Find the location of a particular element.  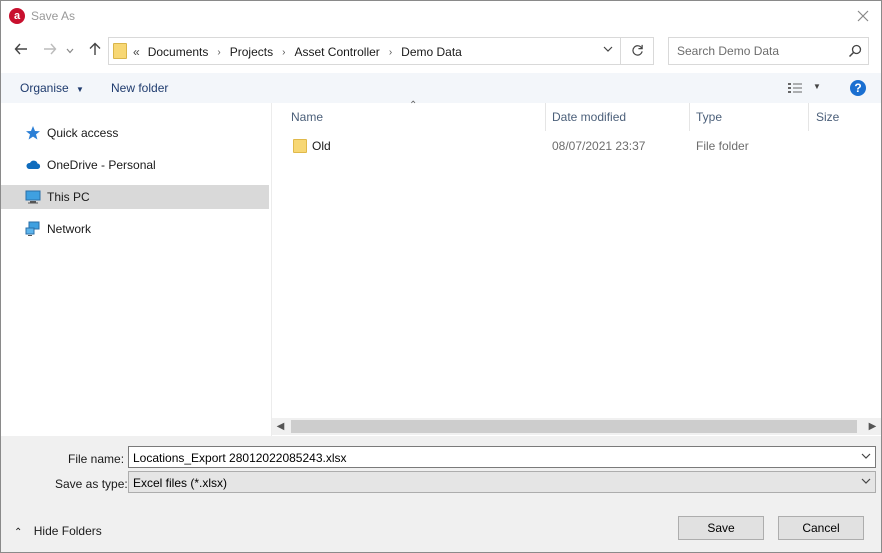

file-name: Old is located at coordinates (321, 146).